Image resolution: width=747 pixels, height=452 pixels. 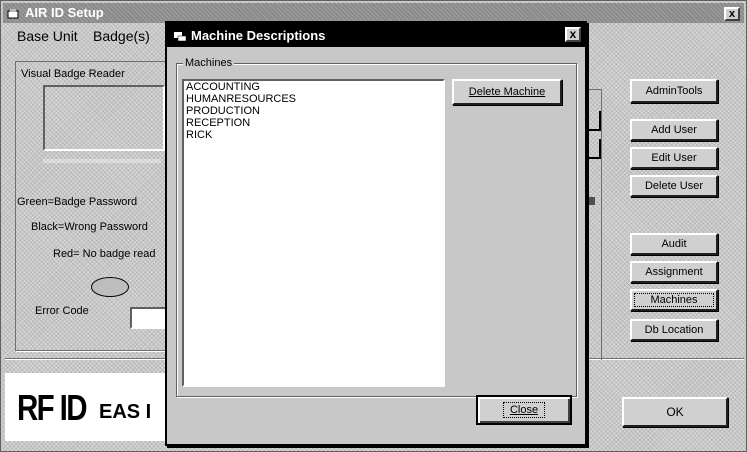 What do you see at coordinates (104, 118) in the screenshot?
I see `badge-display-box` at bounding box center [104, 118].